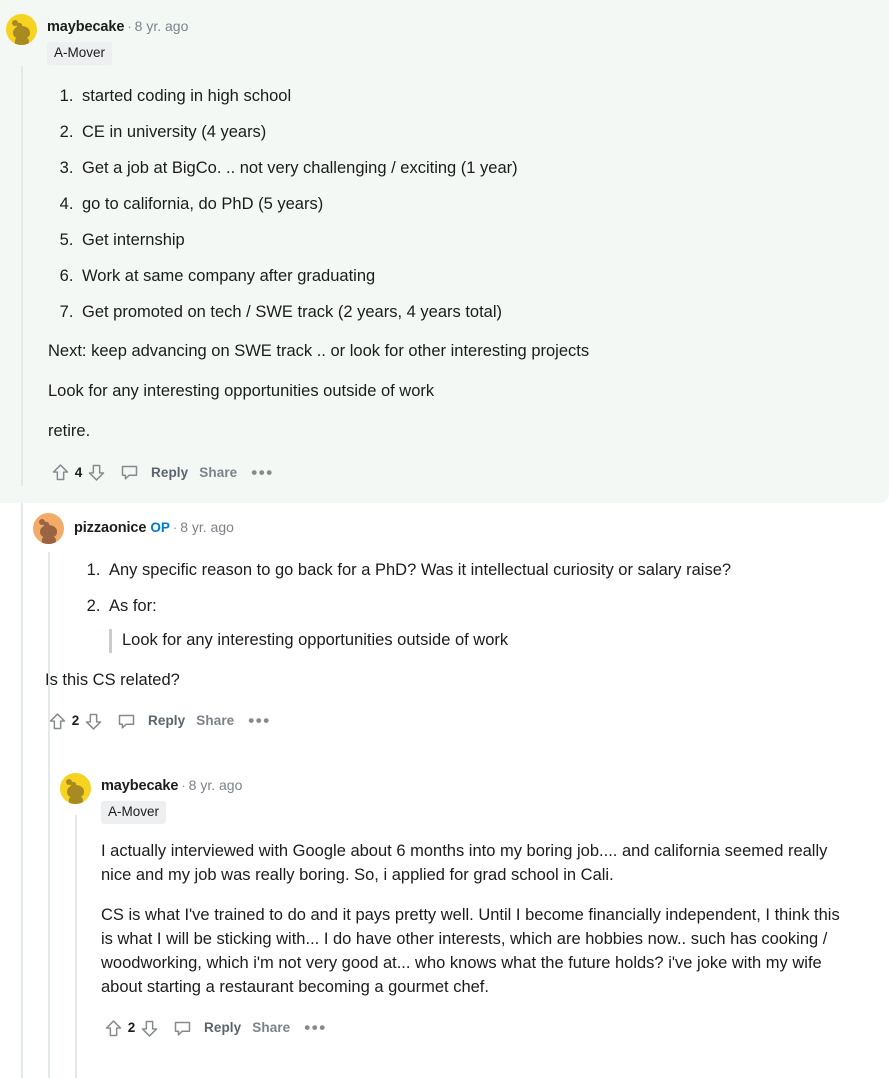 This screenshot has height=1078, width=889. I want to click on comment-meta: pizzaonice OP · 8 yr. ago, so click(154, 525).